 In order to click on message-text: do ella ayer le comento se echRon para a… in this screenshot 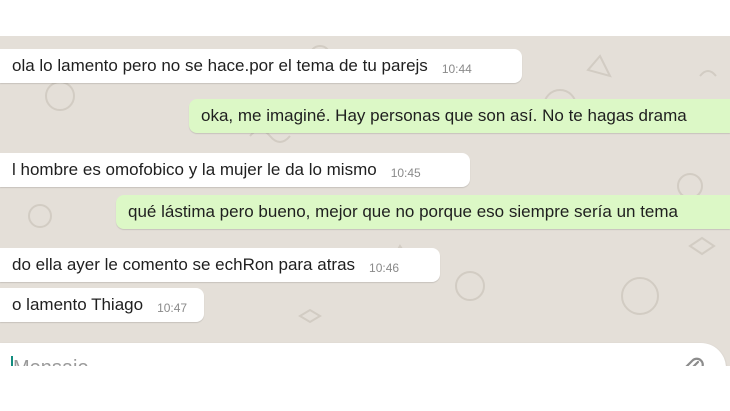, I will do `click(184, 264)`.